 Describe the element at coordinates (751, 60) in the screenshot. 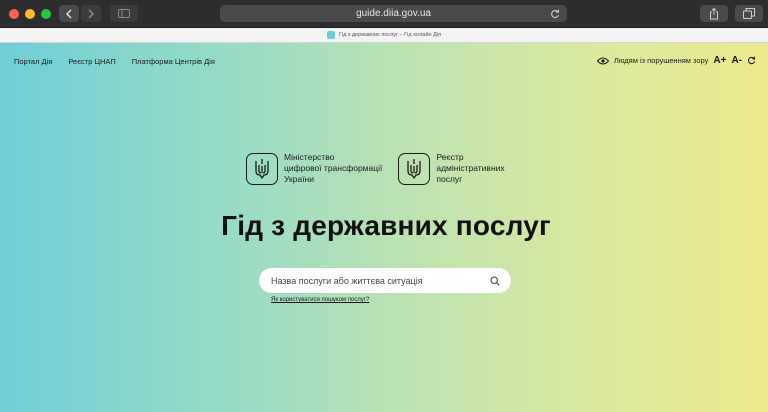

I see `reset-icon` at that location.